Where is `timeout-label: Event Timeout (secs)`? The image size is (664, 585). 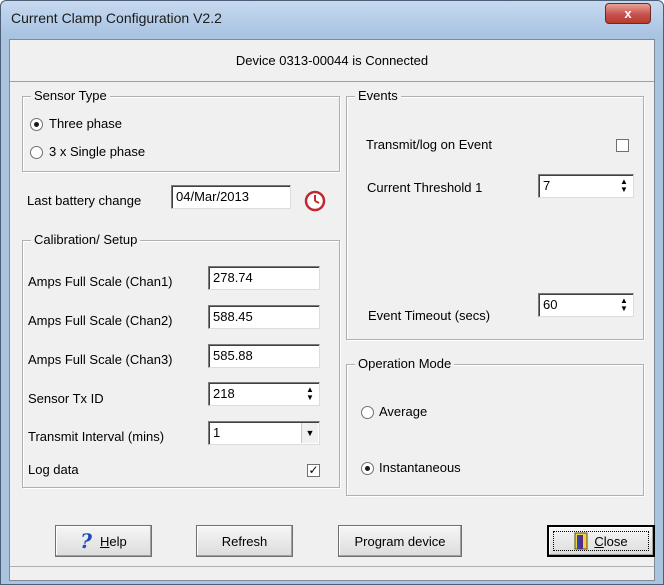 timeout-label: Event Timeout (secs) is located at coordinates (429, 315).